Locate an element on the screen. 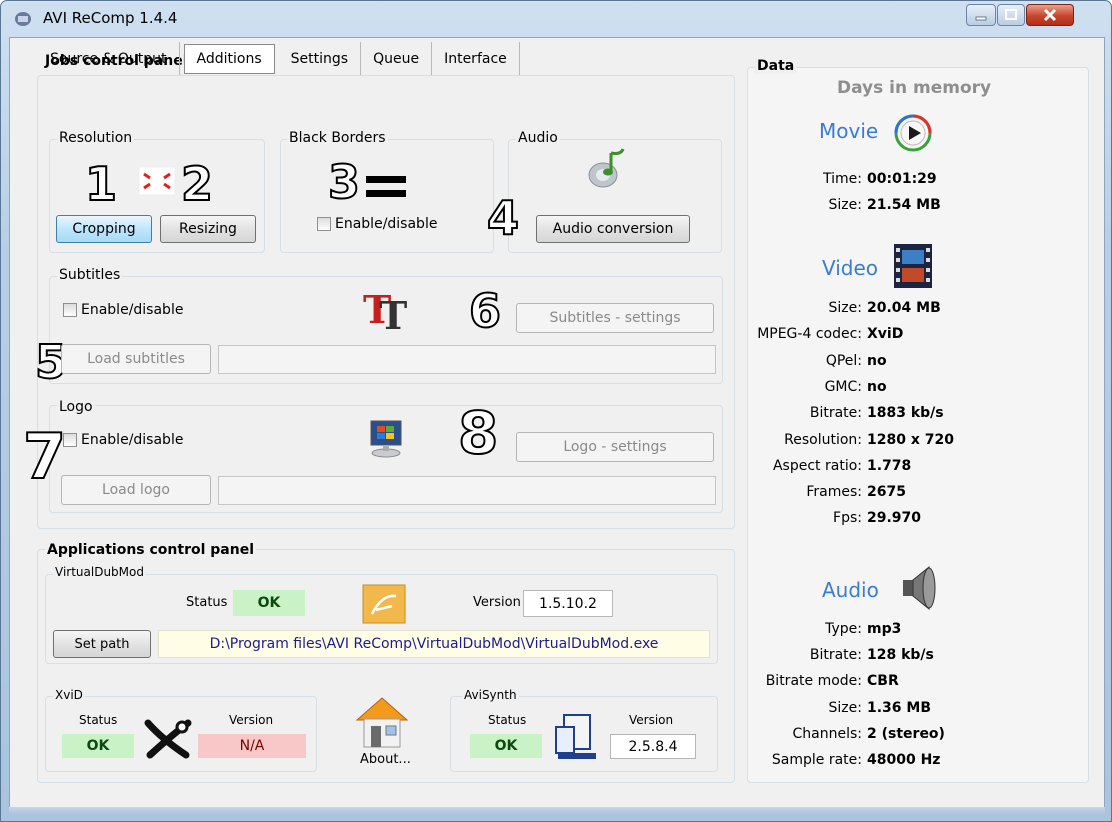 The image size is (1112, 822). video-row-label: MPEG-4 codec: is located at coordinates (809, 334).